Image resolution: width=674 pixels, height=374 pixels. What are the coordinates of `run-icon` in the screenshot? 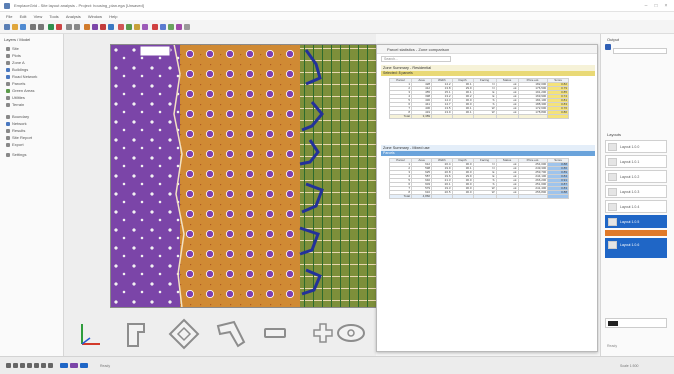 It's located at (111, 27).